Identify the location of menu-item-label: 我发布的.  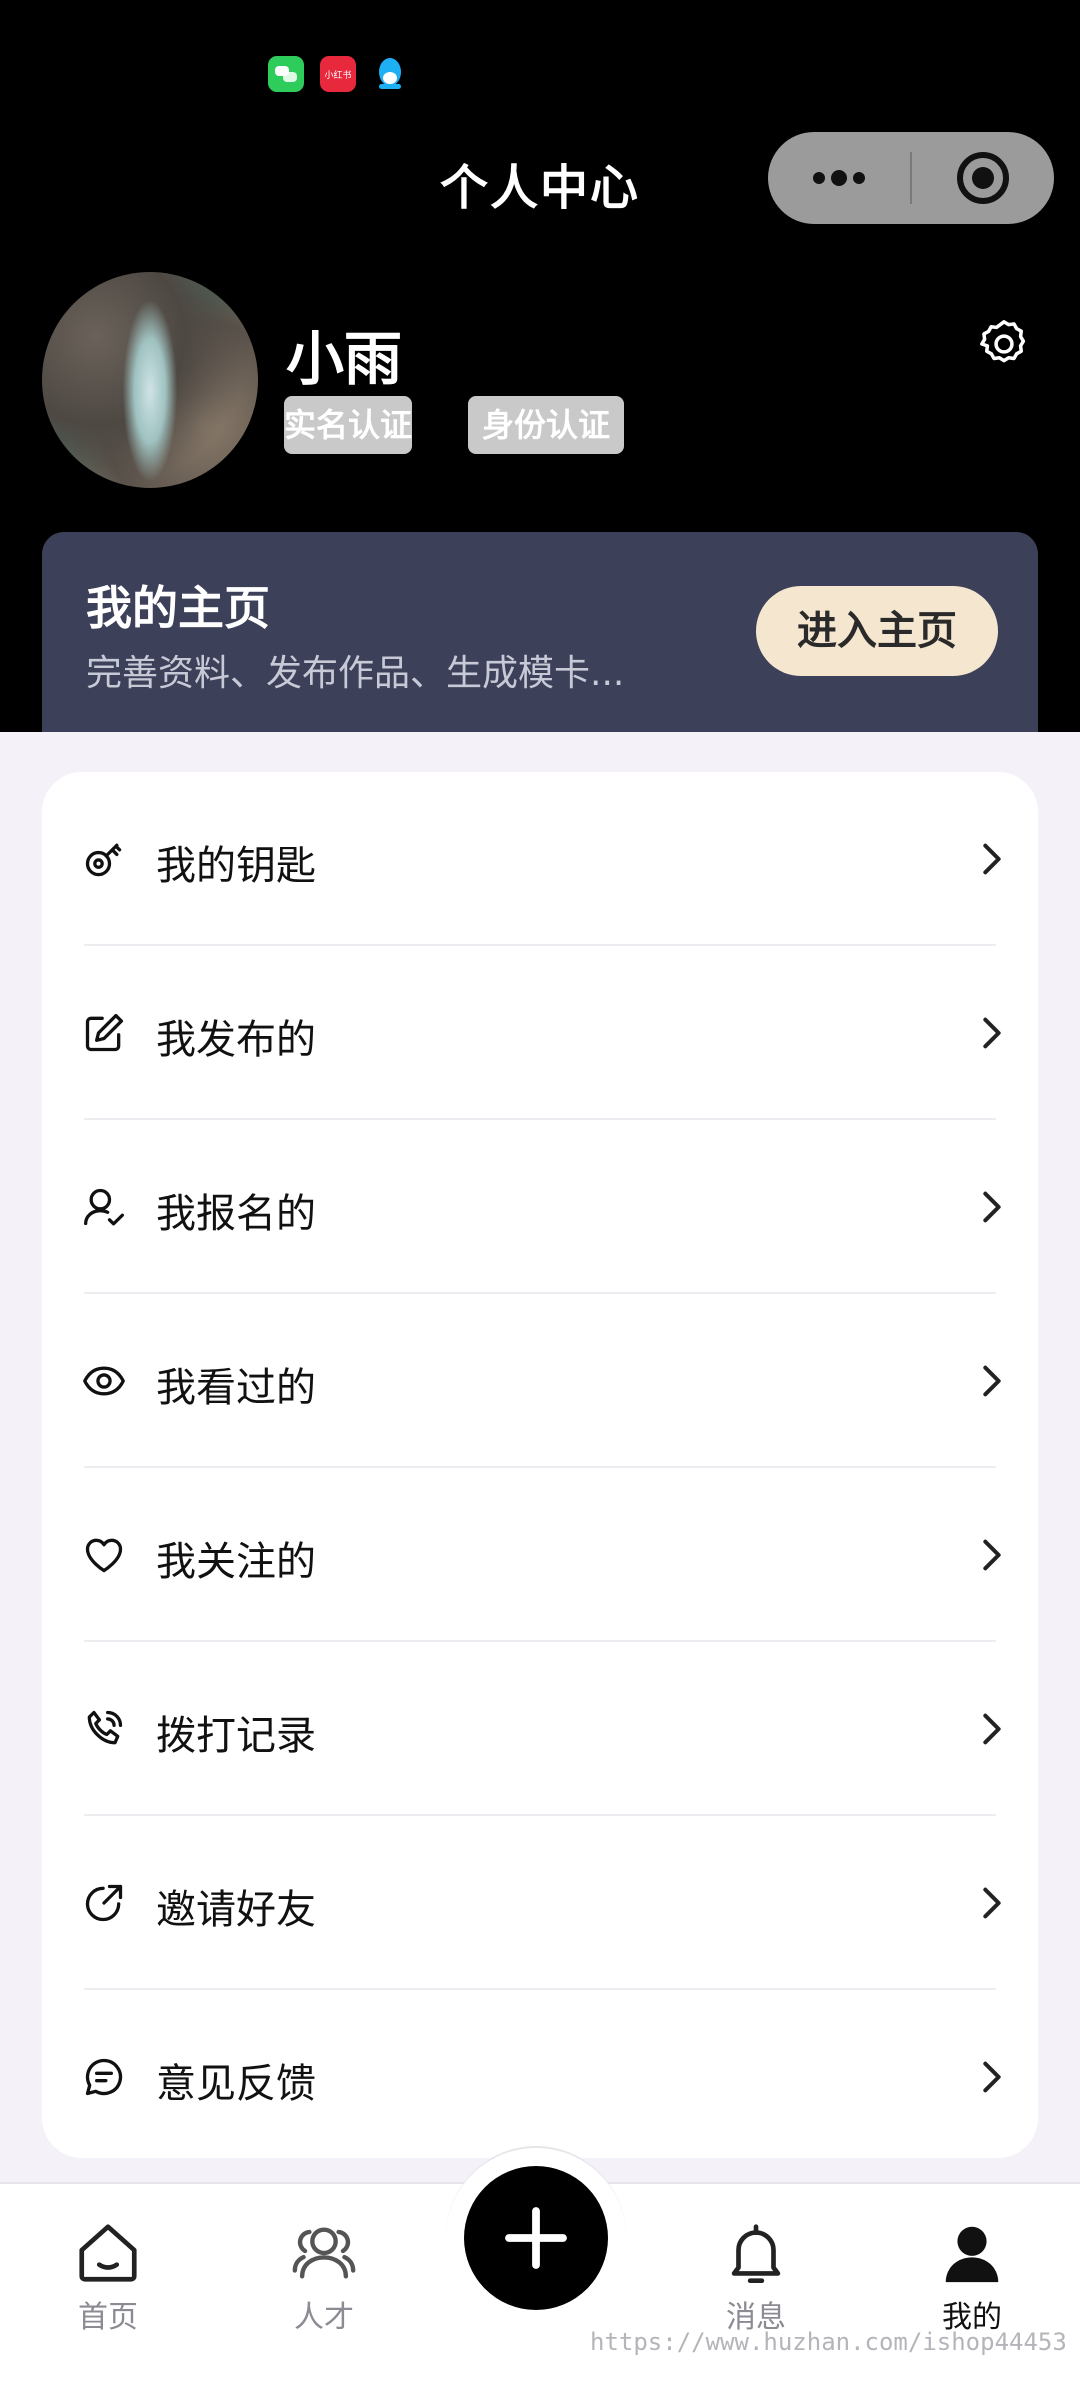
(236, 1040).